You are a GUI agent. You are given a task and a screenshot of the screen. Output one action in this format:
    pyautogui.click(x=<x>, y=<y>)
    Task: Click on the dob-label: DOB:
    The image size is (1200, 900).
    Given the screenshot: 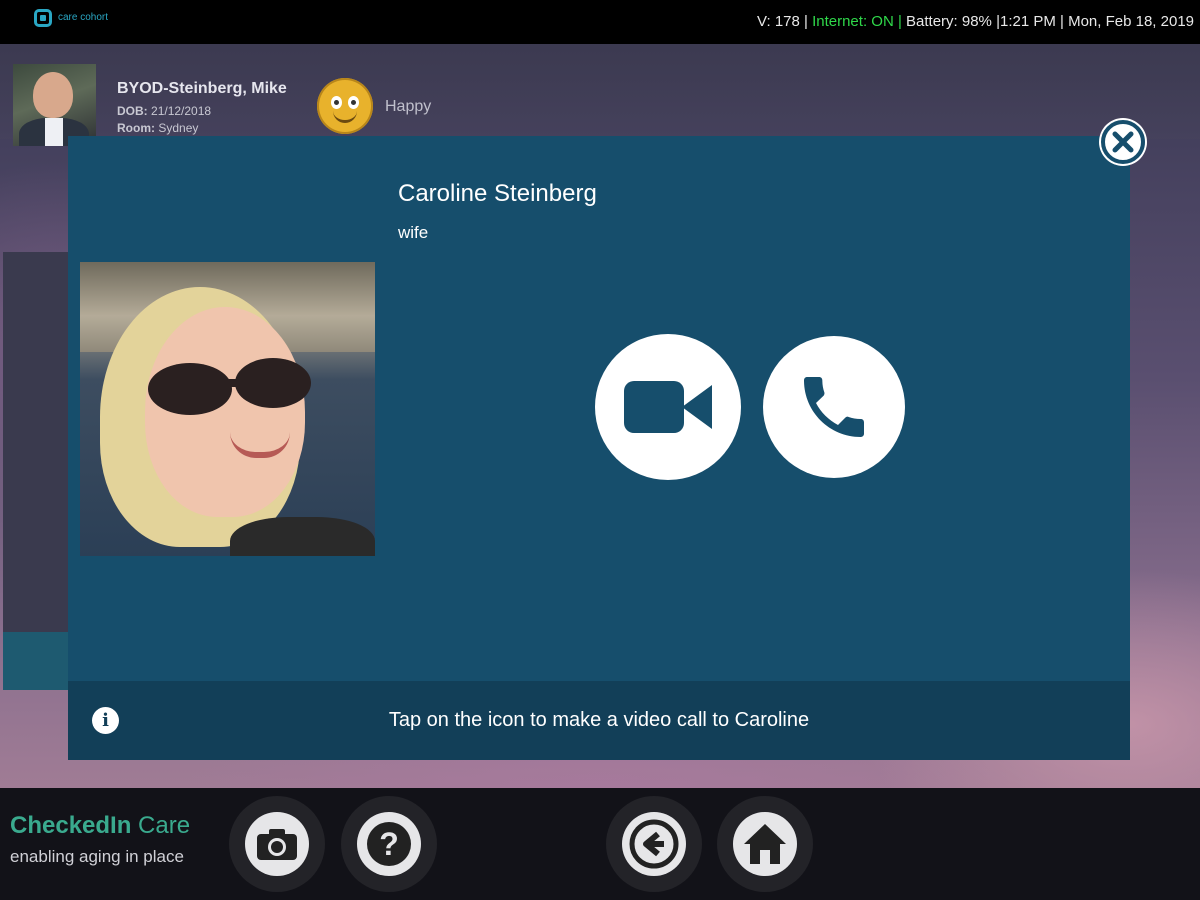 What is the action you would take?
    pyautogui.click(x=132, y=111)
    